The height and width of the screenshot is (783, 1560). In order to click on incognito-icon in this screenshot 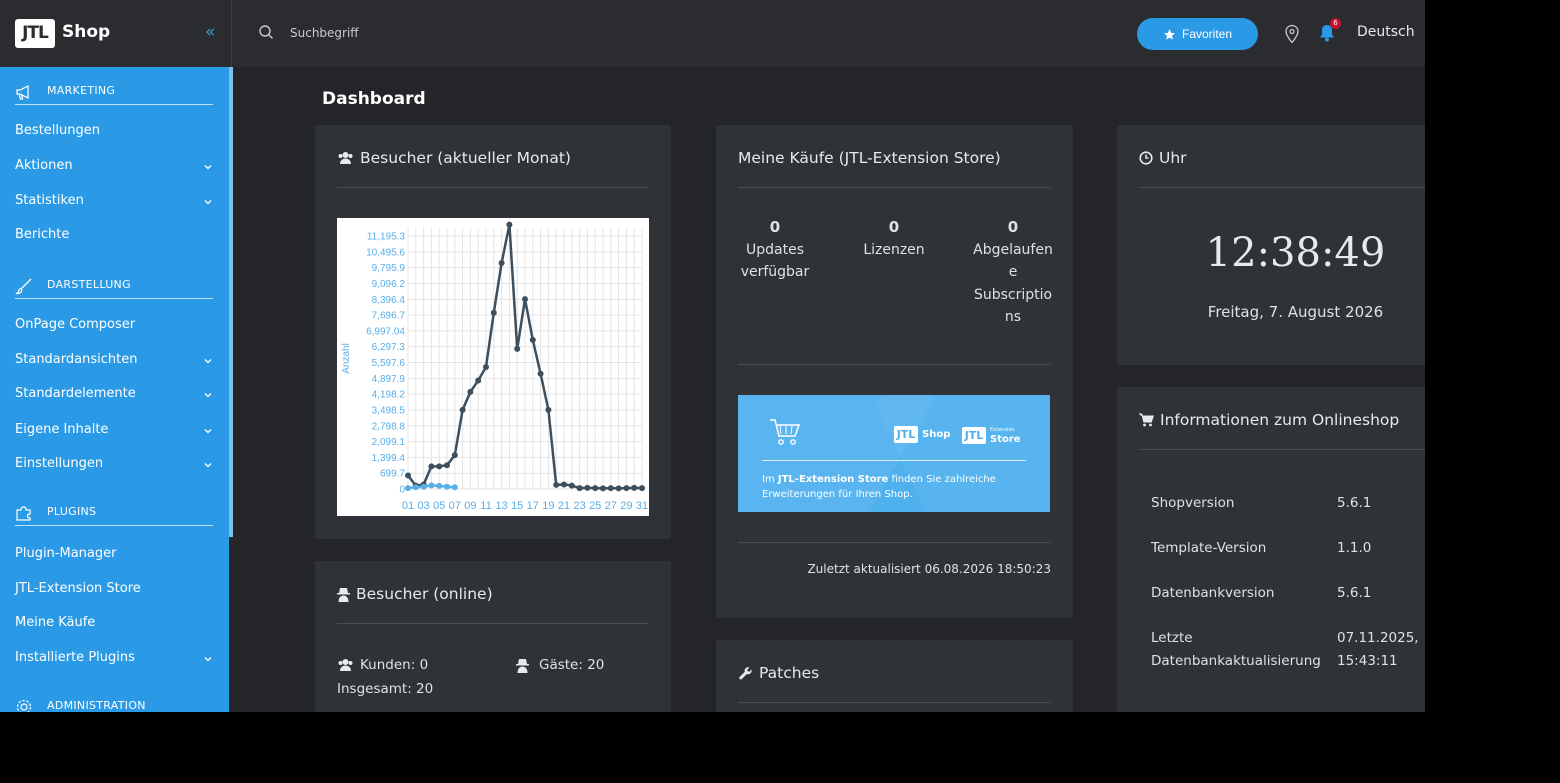, I will do `click(522, 665)`.